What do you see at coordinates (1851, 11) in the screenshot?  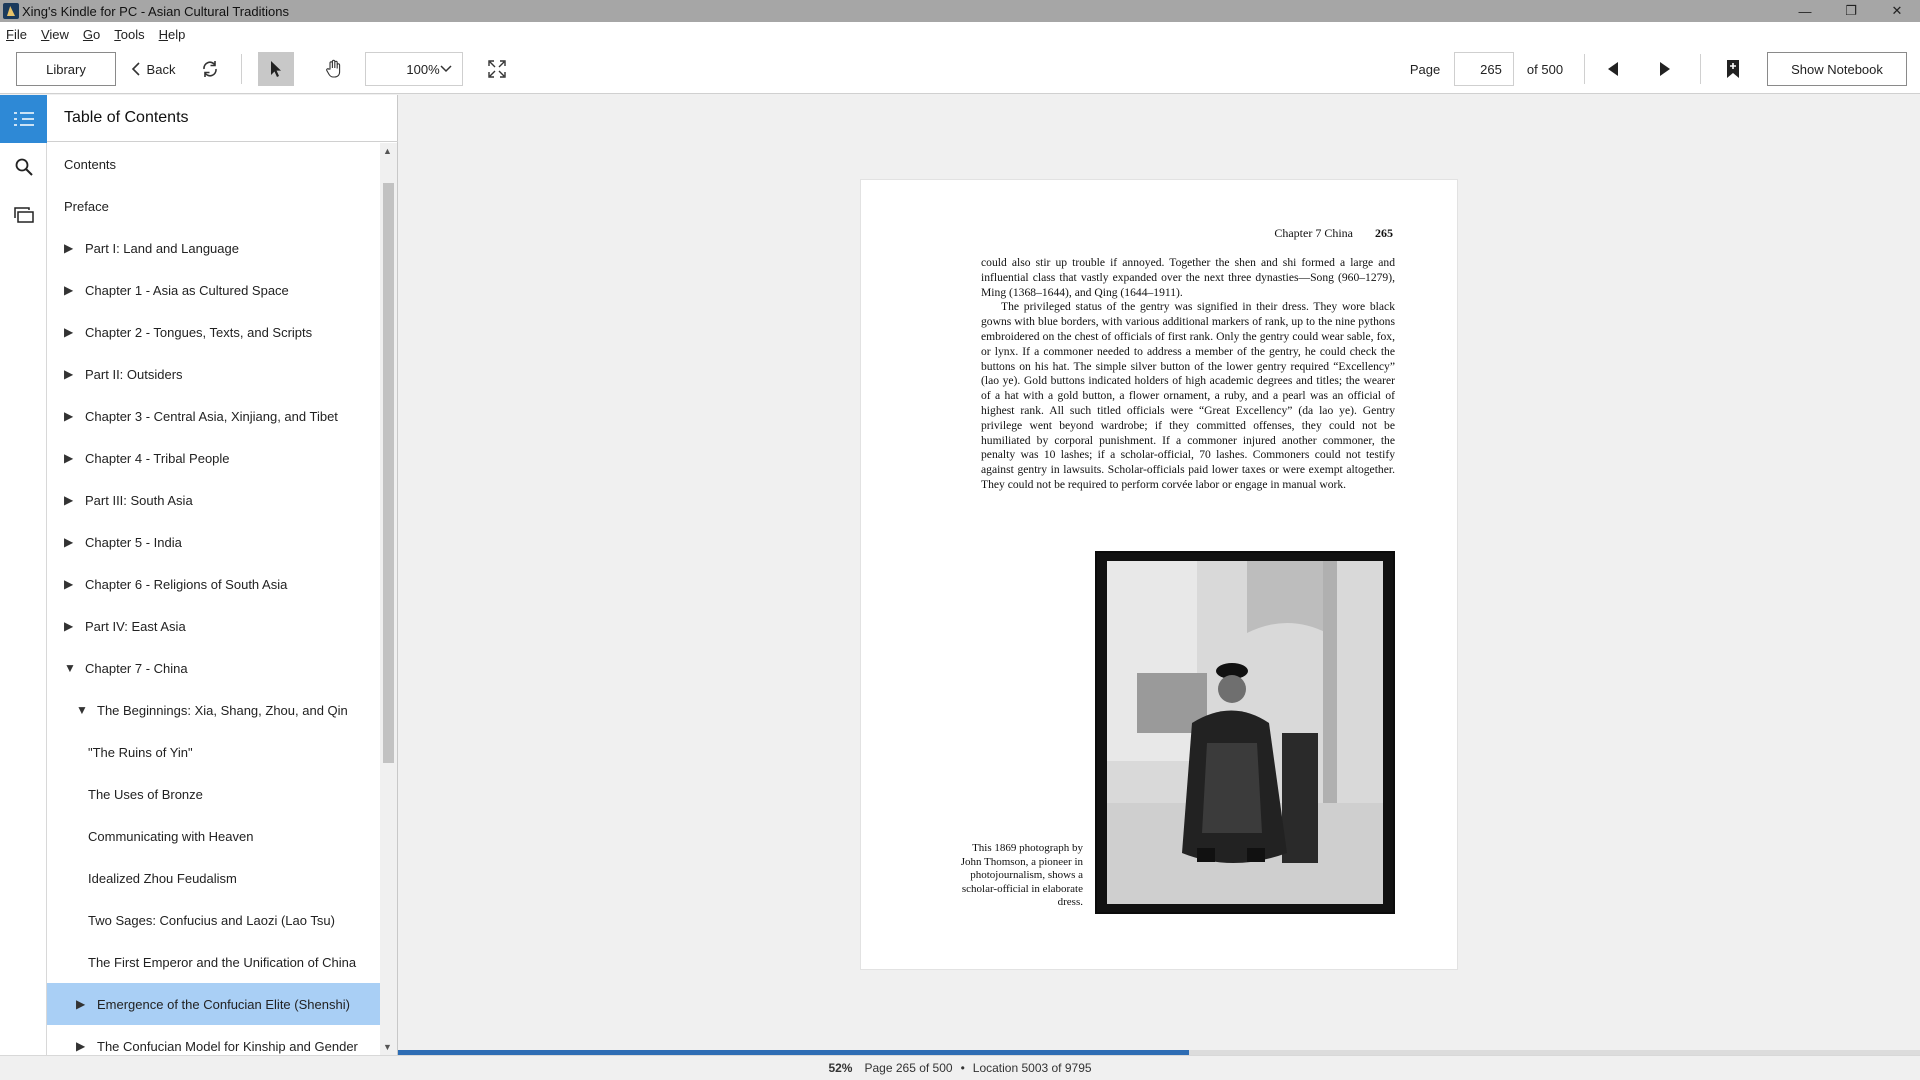 I see `restore-button: ❐` at bounding box center [1851, 11].